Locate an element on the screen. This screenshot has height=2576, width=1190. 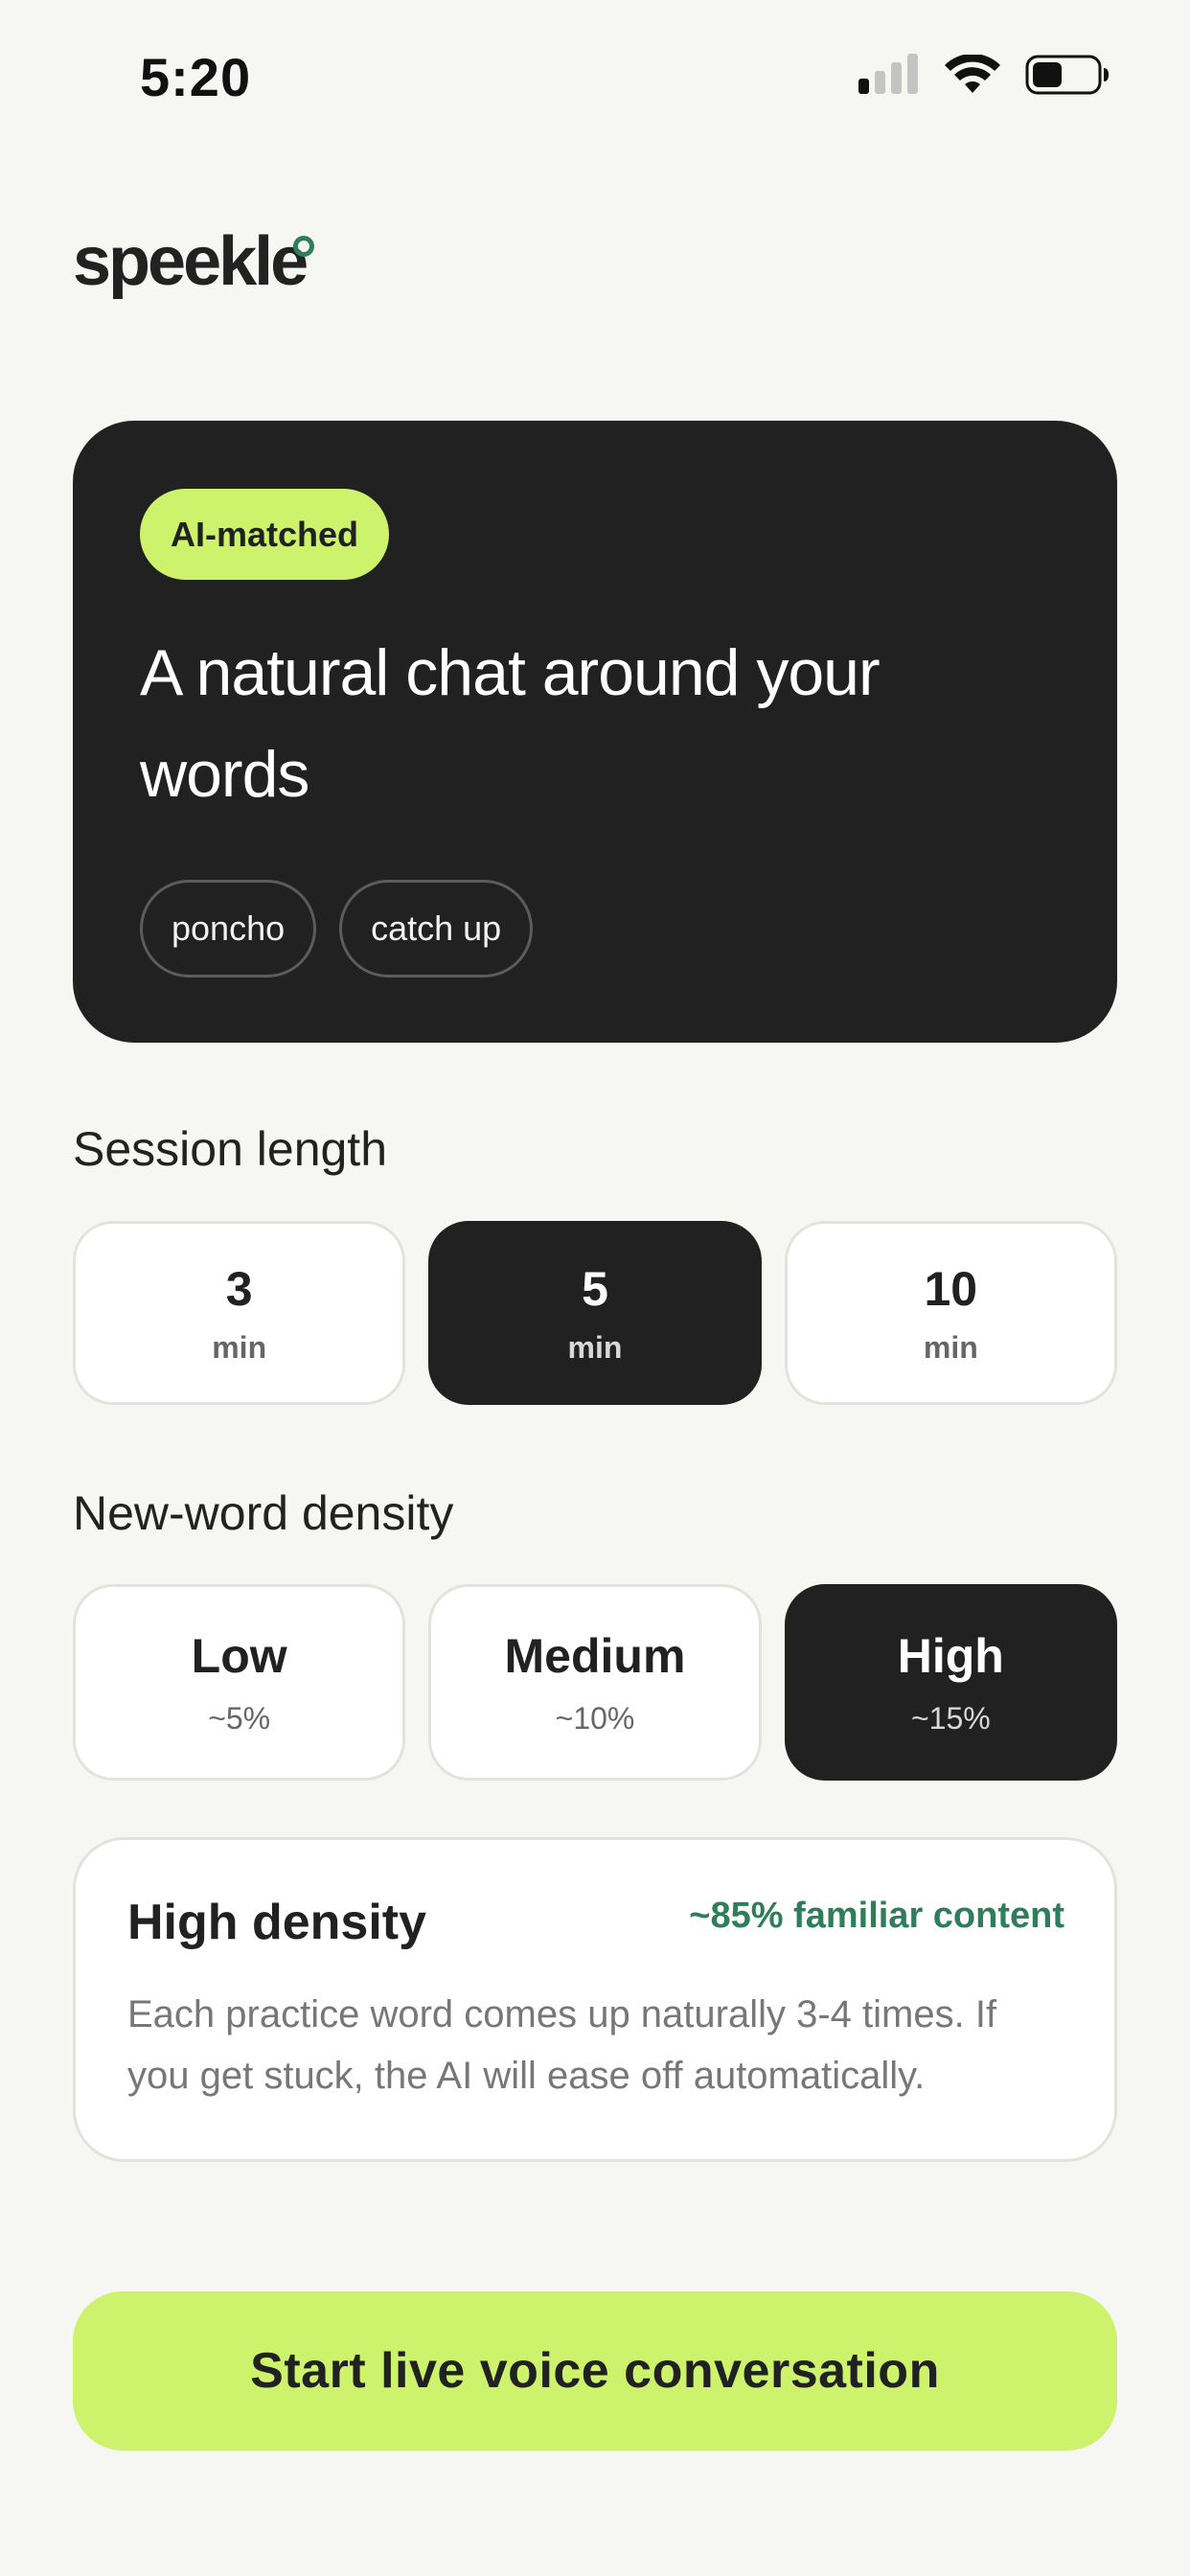
option-percentage: ~5% is located at coordinates (240, 1718).